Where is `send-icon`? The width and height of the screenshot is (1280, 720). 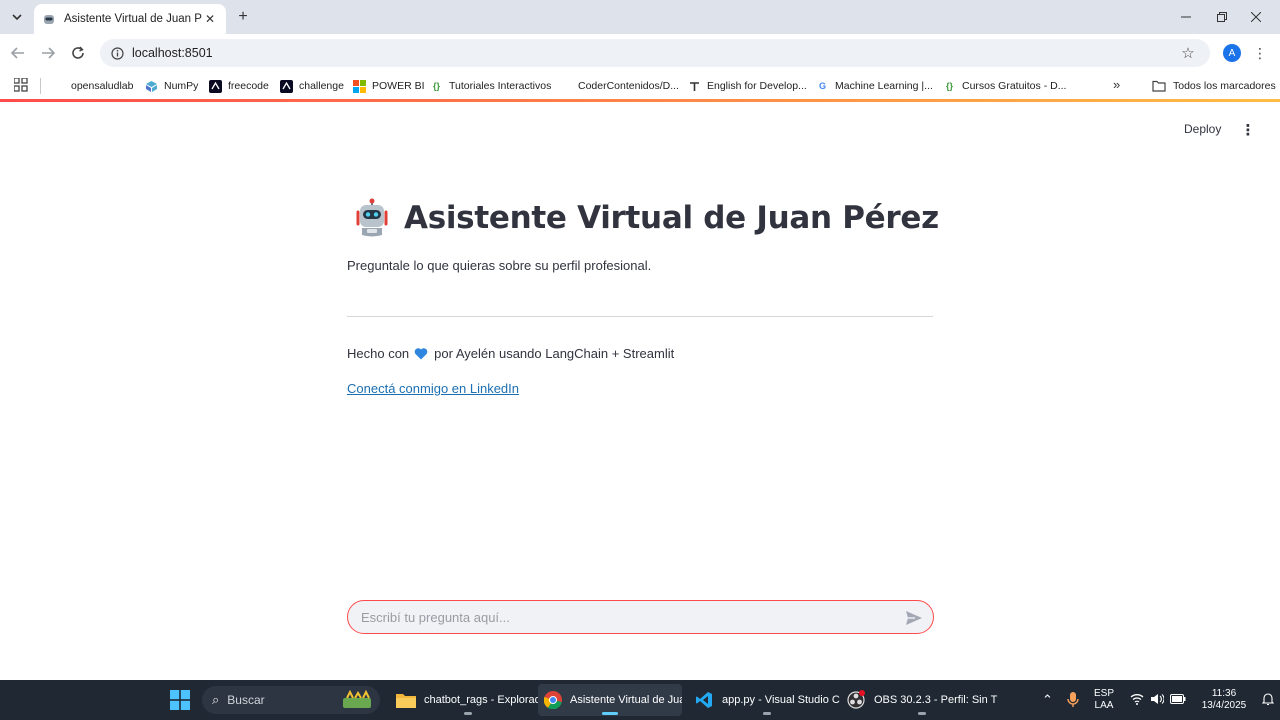 send-icon is located at coordinates (914, 618).